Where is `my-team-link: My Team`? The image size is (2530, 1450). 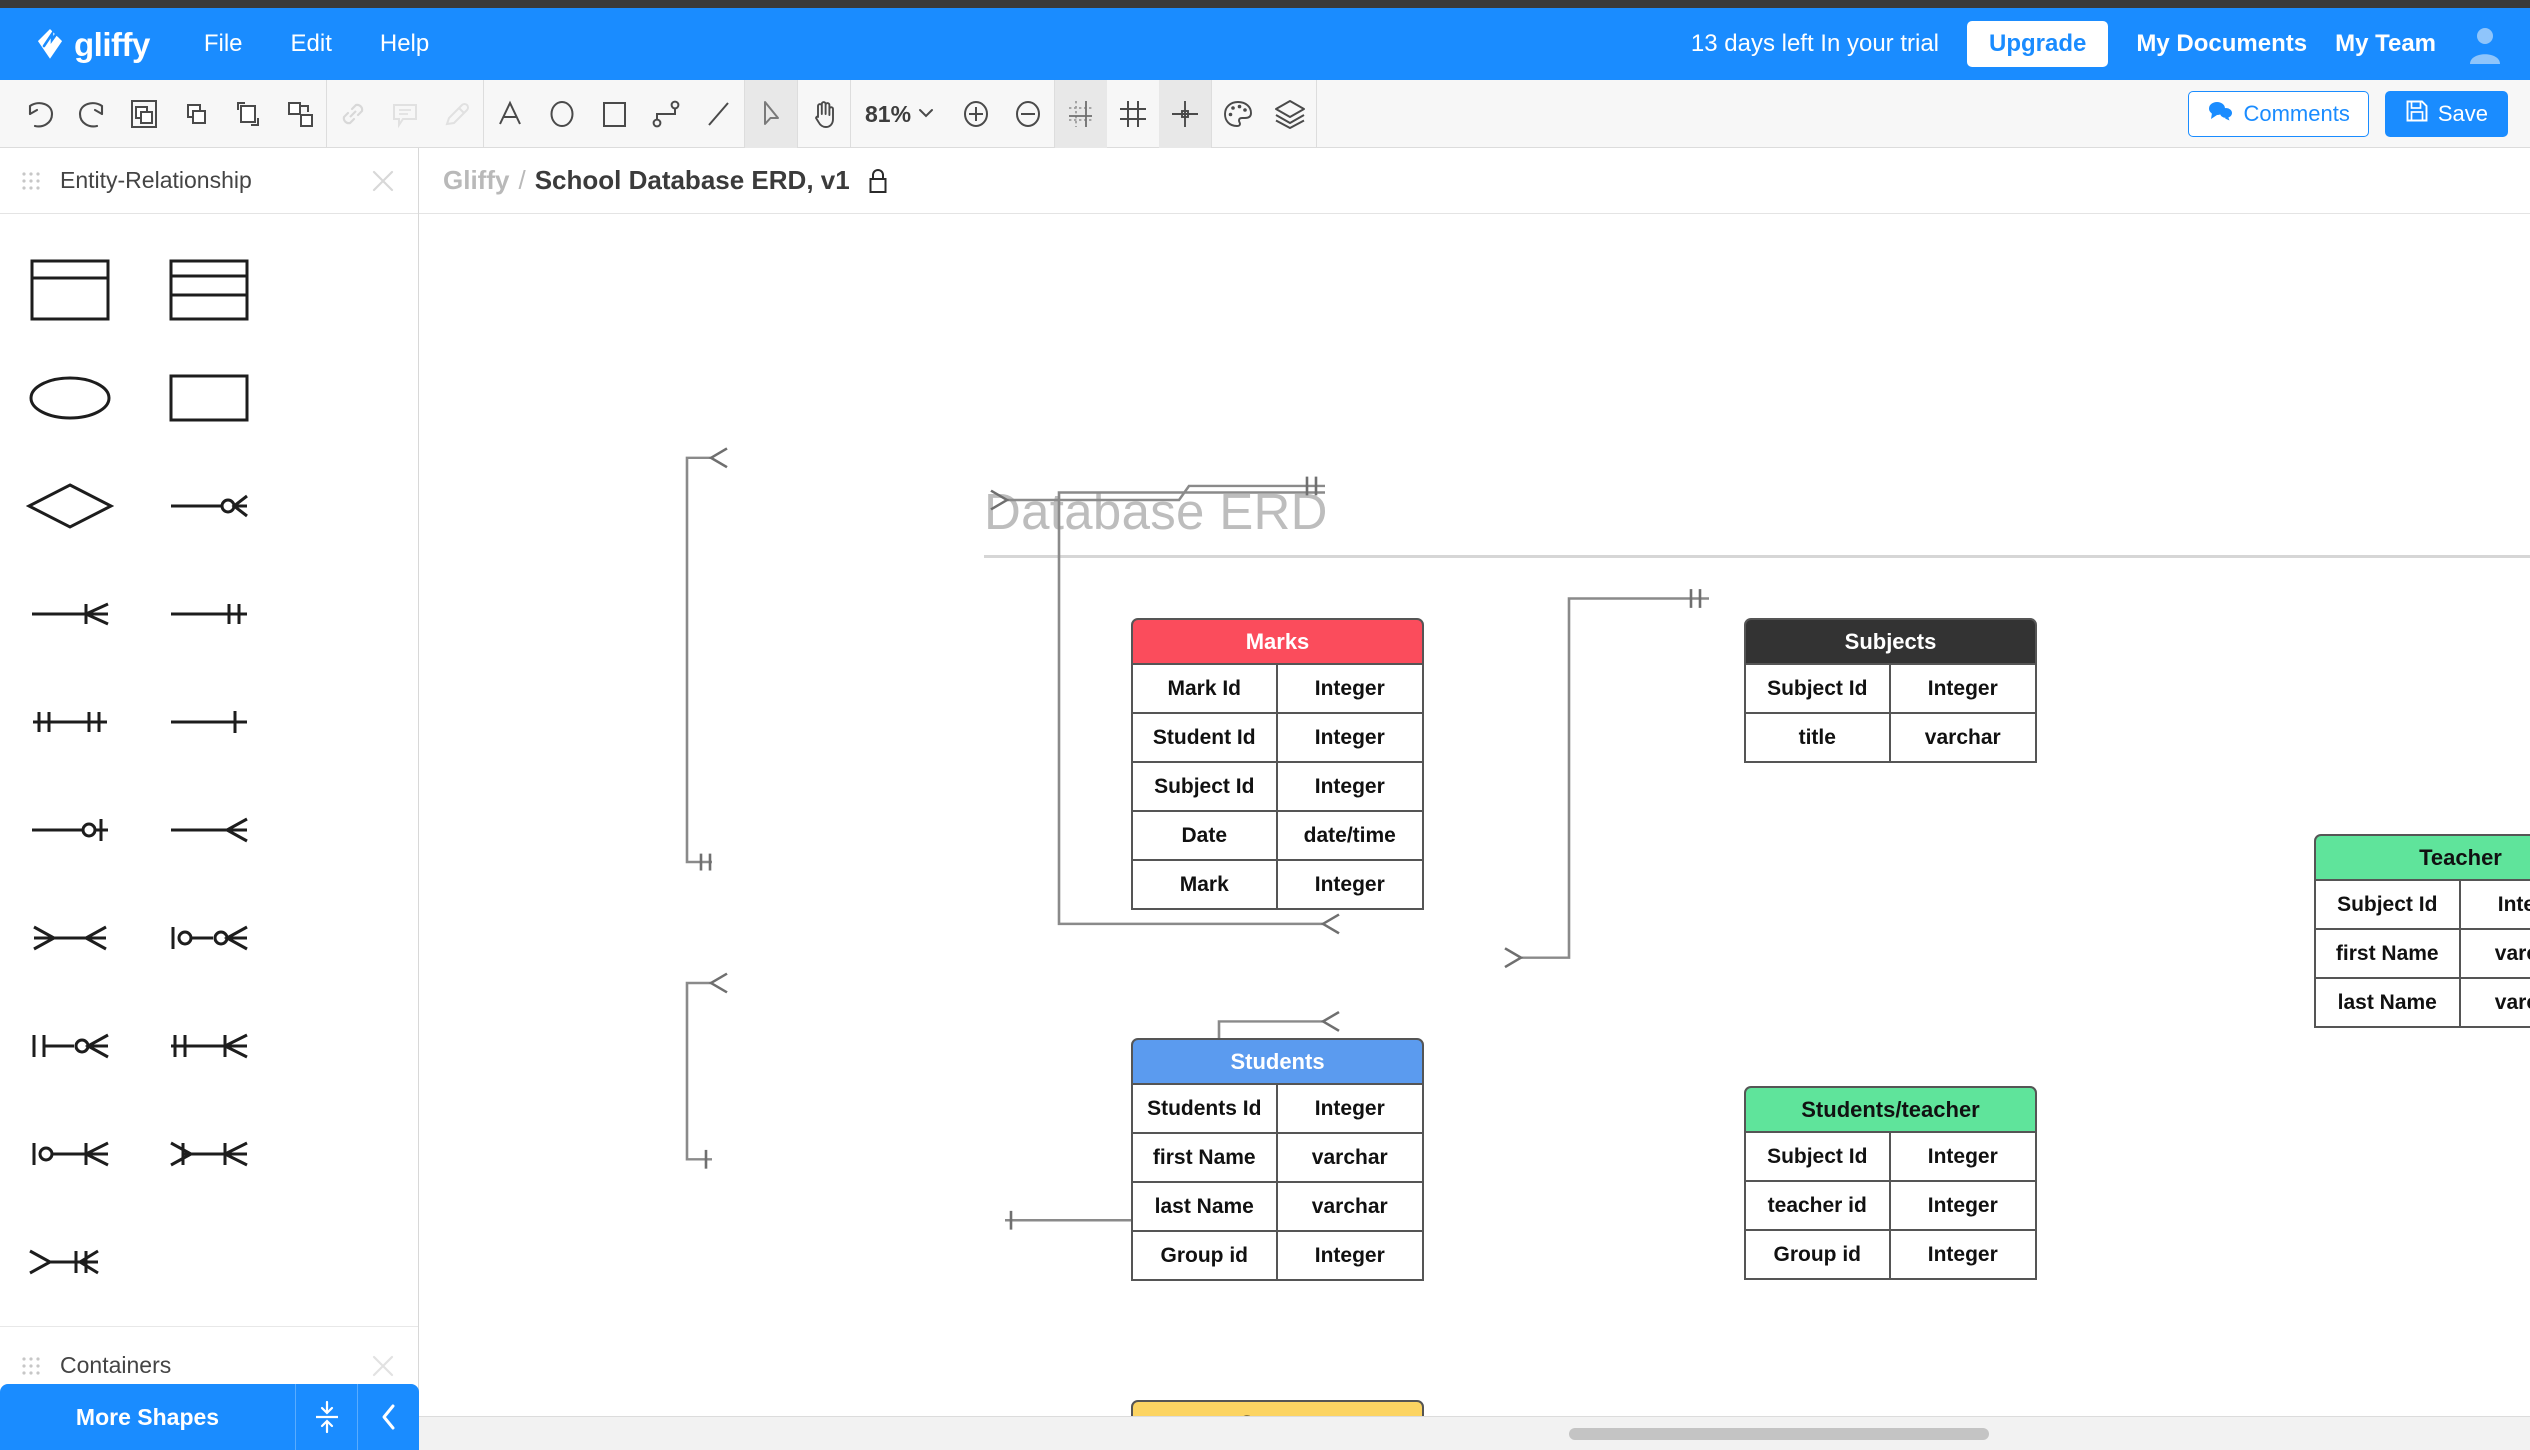
my-team-link: My Team is located at coordinates (2385, 44).